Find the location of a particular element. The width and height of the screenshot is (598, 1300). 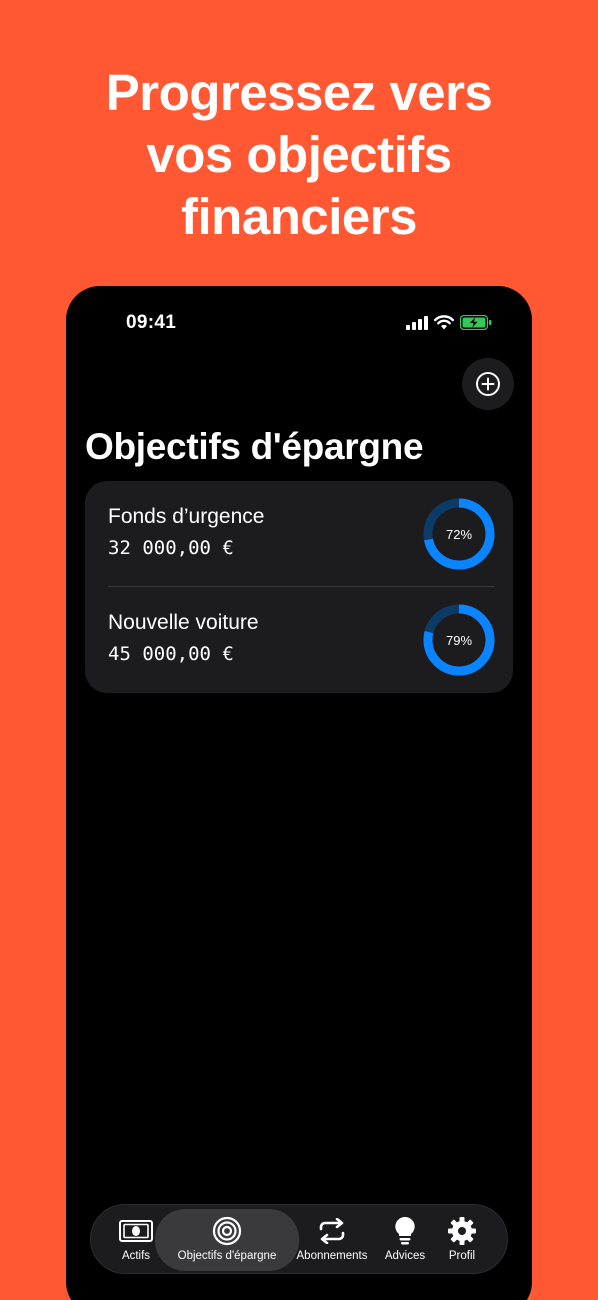

page-title: Objectifs d'épargne is located at coordinates (254, 446).